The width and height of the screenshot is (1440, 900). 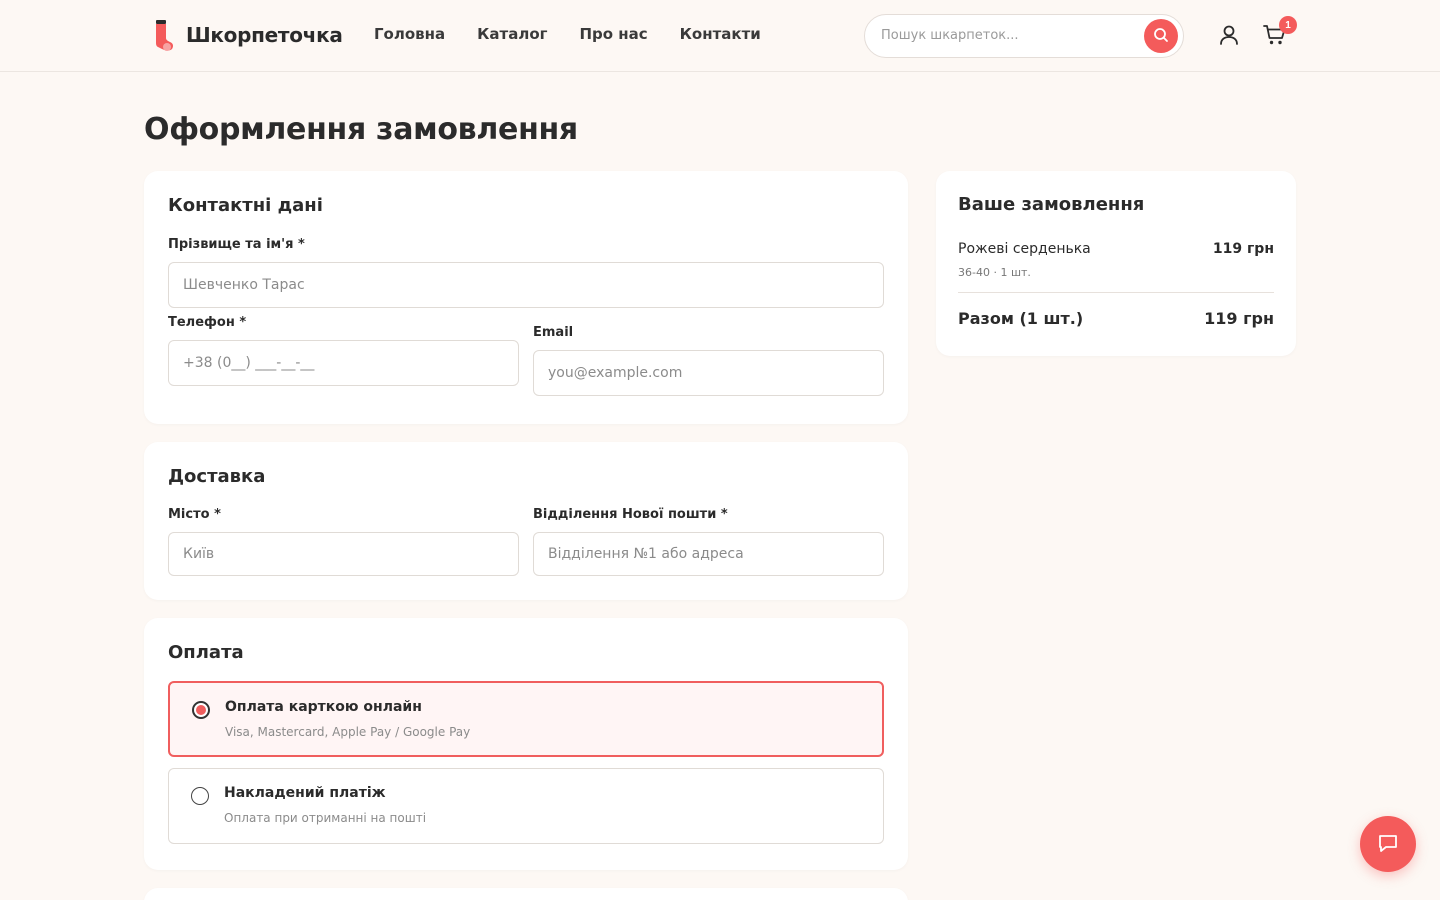 What do you see at coordinates (708, 554) in the screenshot?
I see `branch-field` at bounding box center [708, 554].